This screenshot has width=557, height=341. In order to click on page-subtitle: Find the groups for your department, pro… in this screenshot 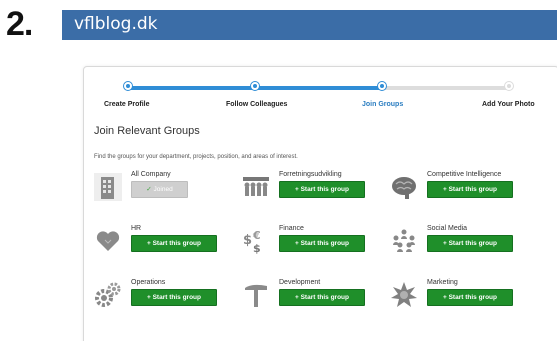, I will do `click(196, 157)`.